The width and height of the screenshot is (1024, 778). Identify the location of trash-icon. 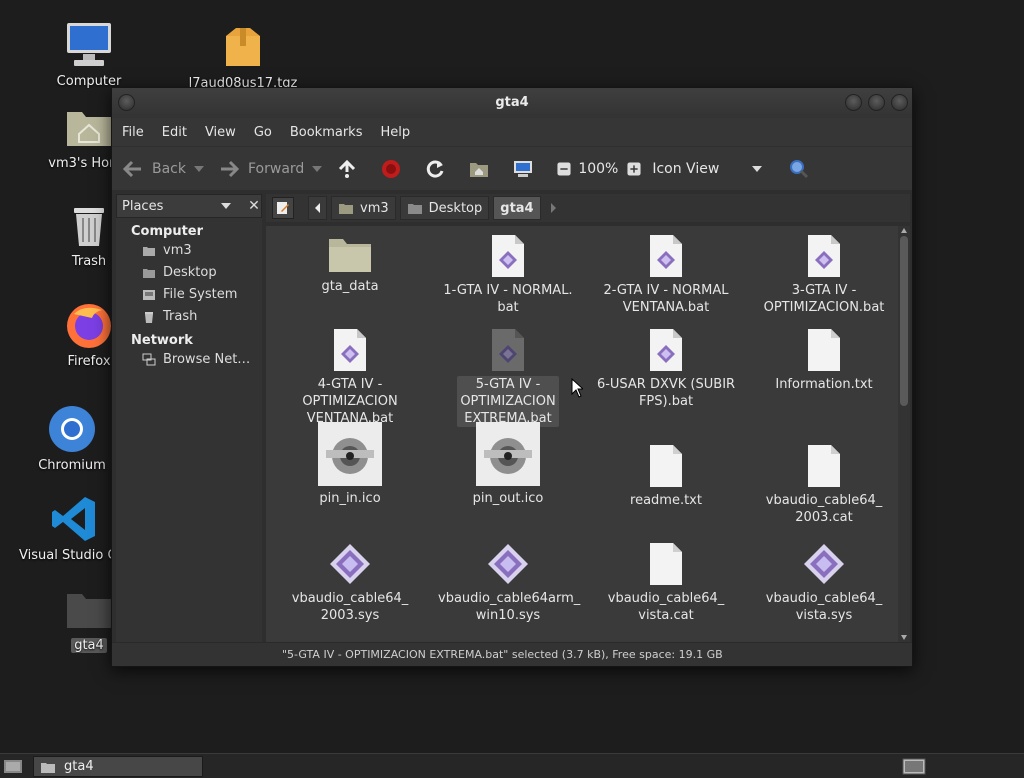
(89, 227).